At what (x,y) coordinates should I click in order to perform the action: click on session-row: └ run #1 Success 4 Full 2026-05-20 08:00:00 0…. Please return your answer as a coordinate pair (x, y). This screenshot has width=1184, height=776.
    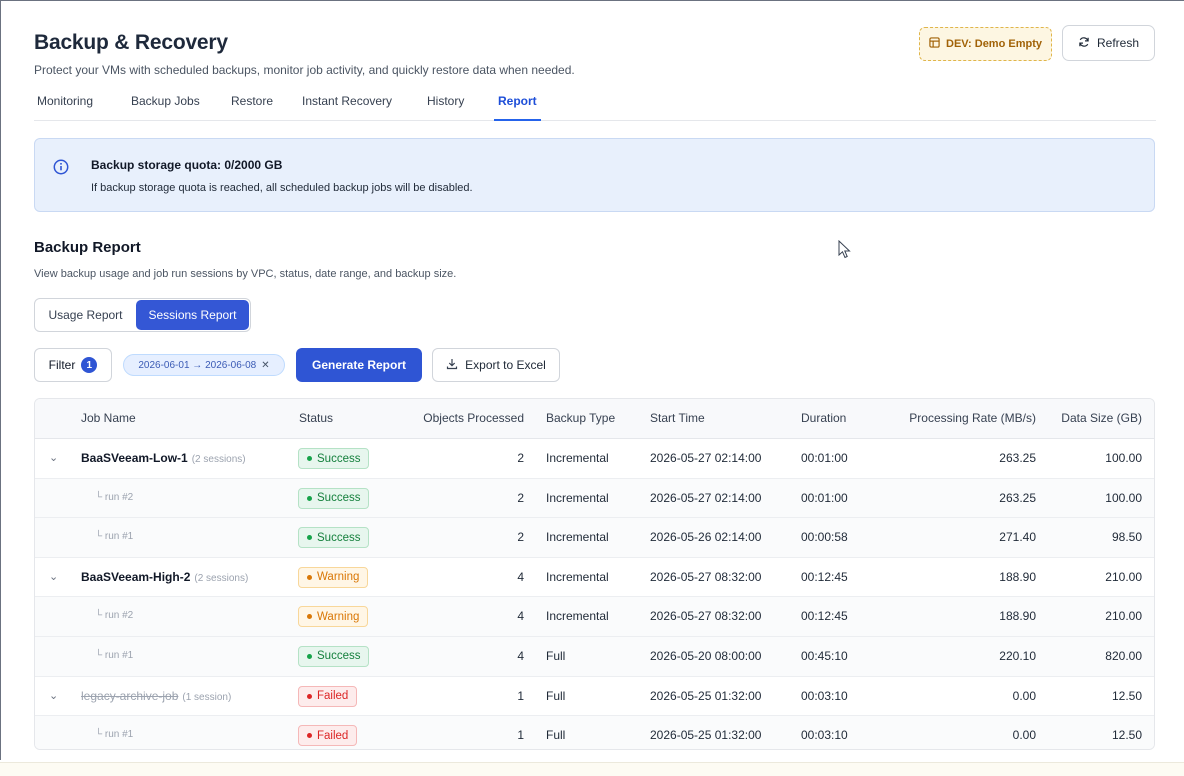
    Looking at the image, I should click on (594, 656).